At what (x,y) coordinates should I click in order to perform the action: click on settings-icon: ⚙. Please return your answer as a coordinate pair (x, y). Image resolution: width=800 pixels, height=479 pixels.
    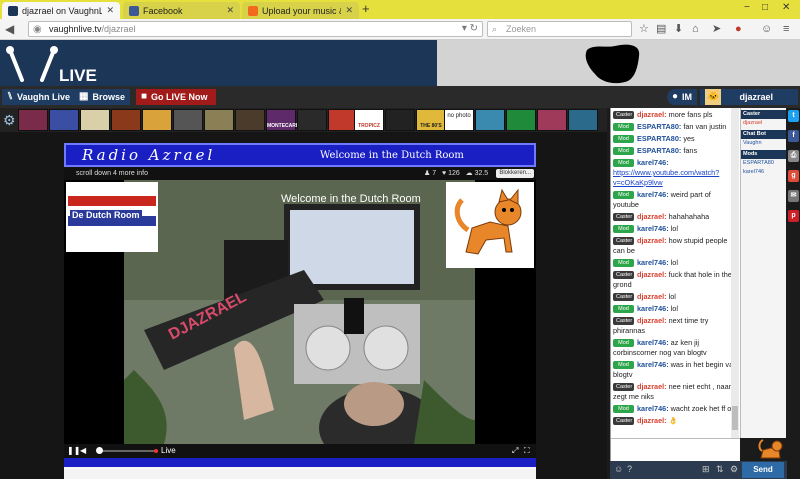
    Looking at the image, I should click on (734, 469).